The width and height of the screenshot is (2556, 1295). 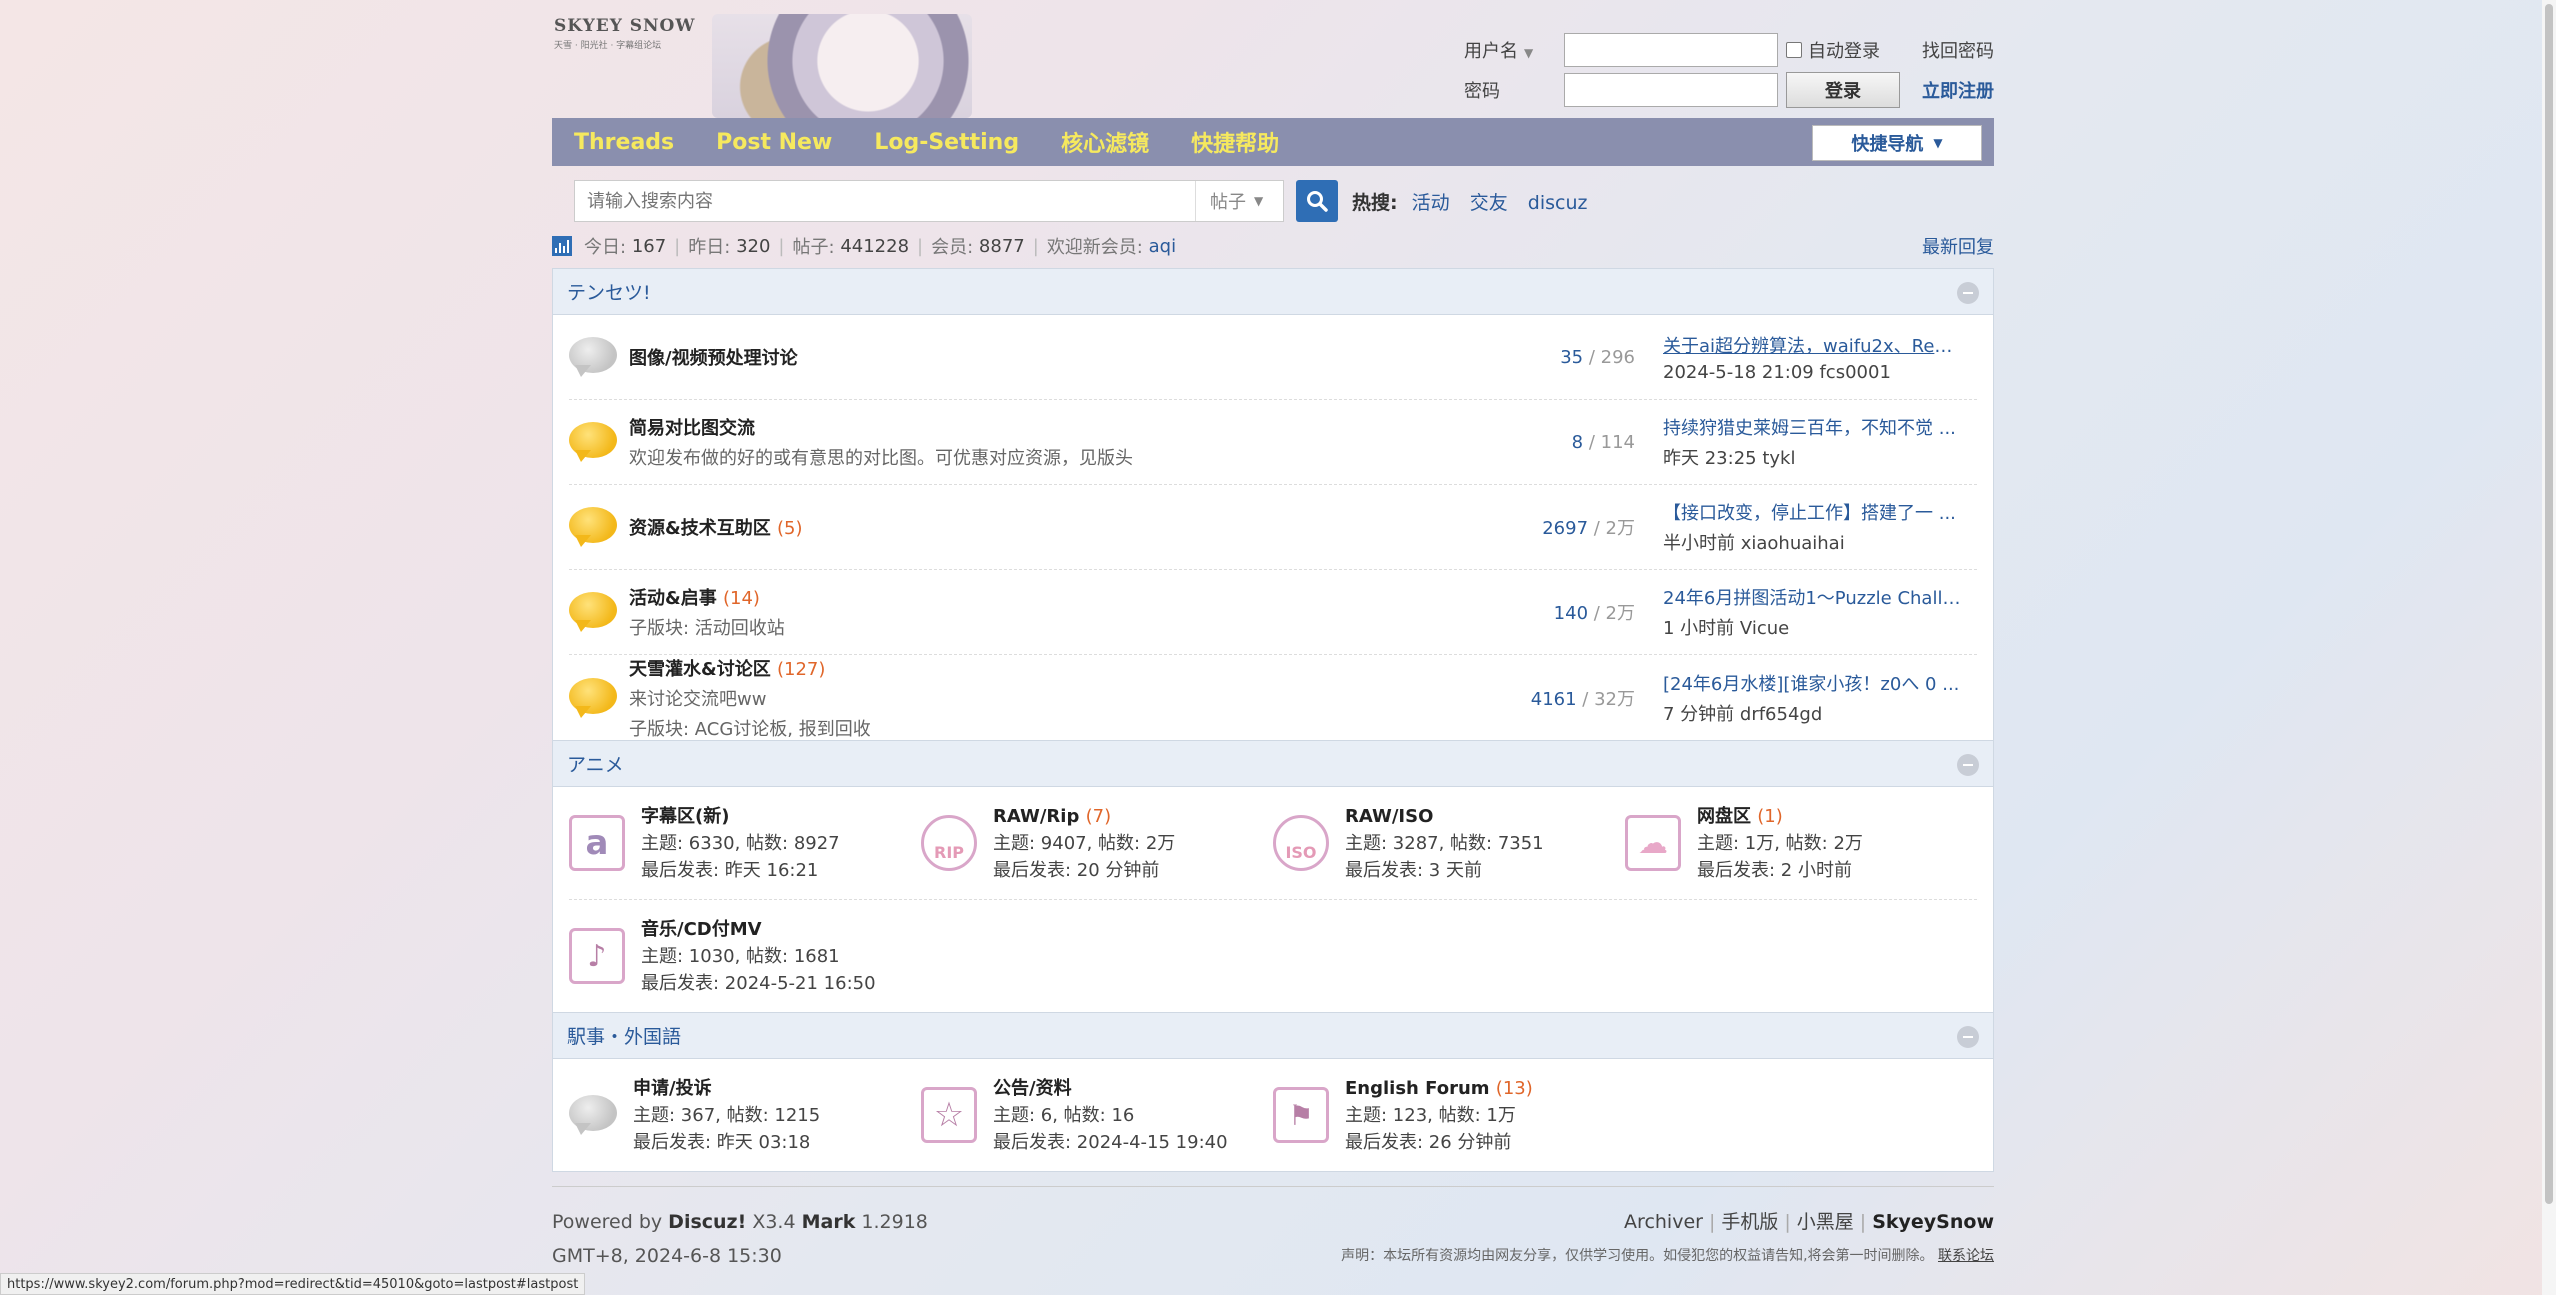 I want to click on music-note-icon: ♪, so click(x=597, y=956).